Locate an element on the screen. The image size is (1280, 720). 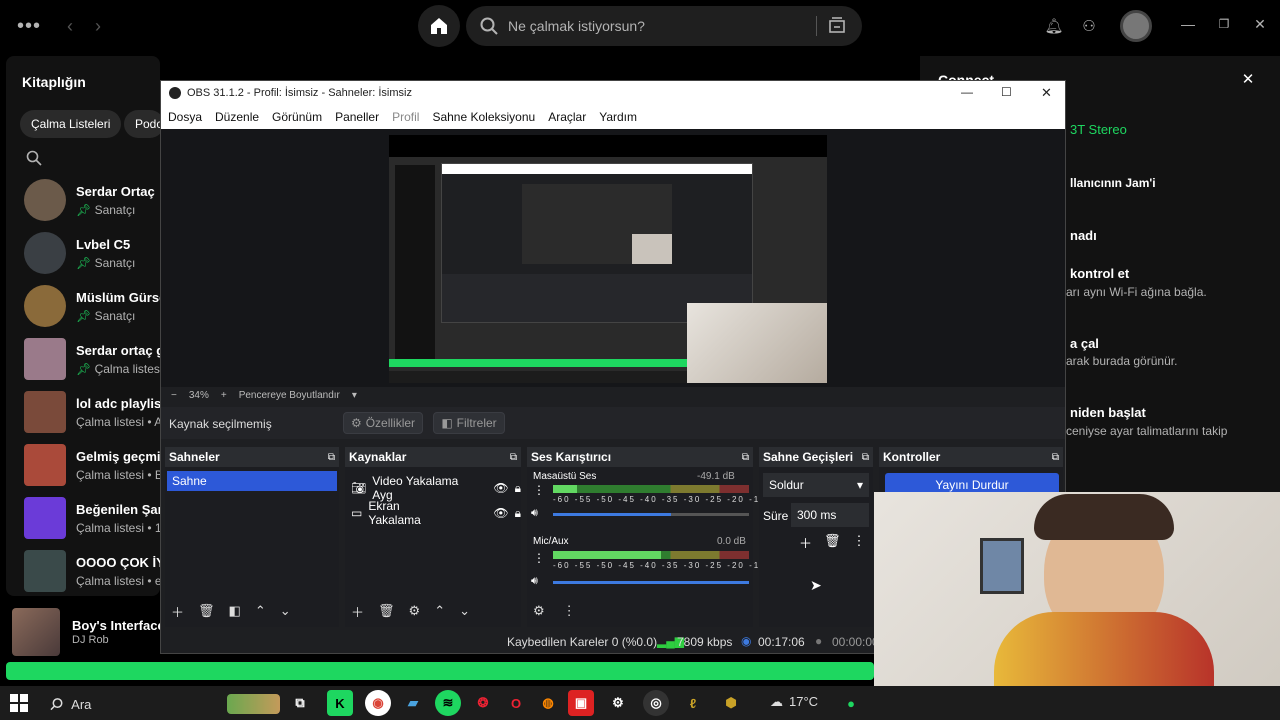
search-bar: Ne çalmak istiyorsun? is located at coordinates (664, 26).